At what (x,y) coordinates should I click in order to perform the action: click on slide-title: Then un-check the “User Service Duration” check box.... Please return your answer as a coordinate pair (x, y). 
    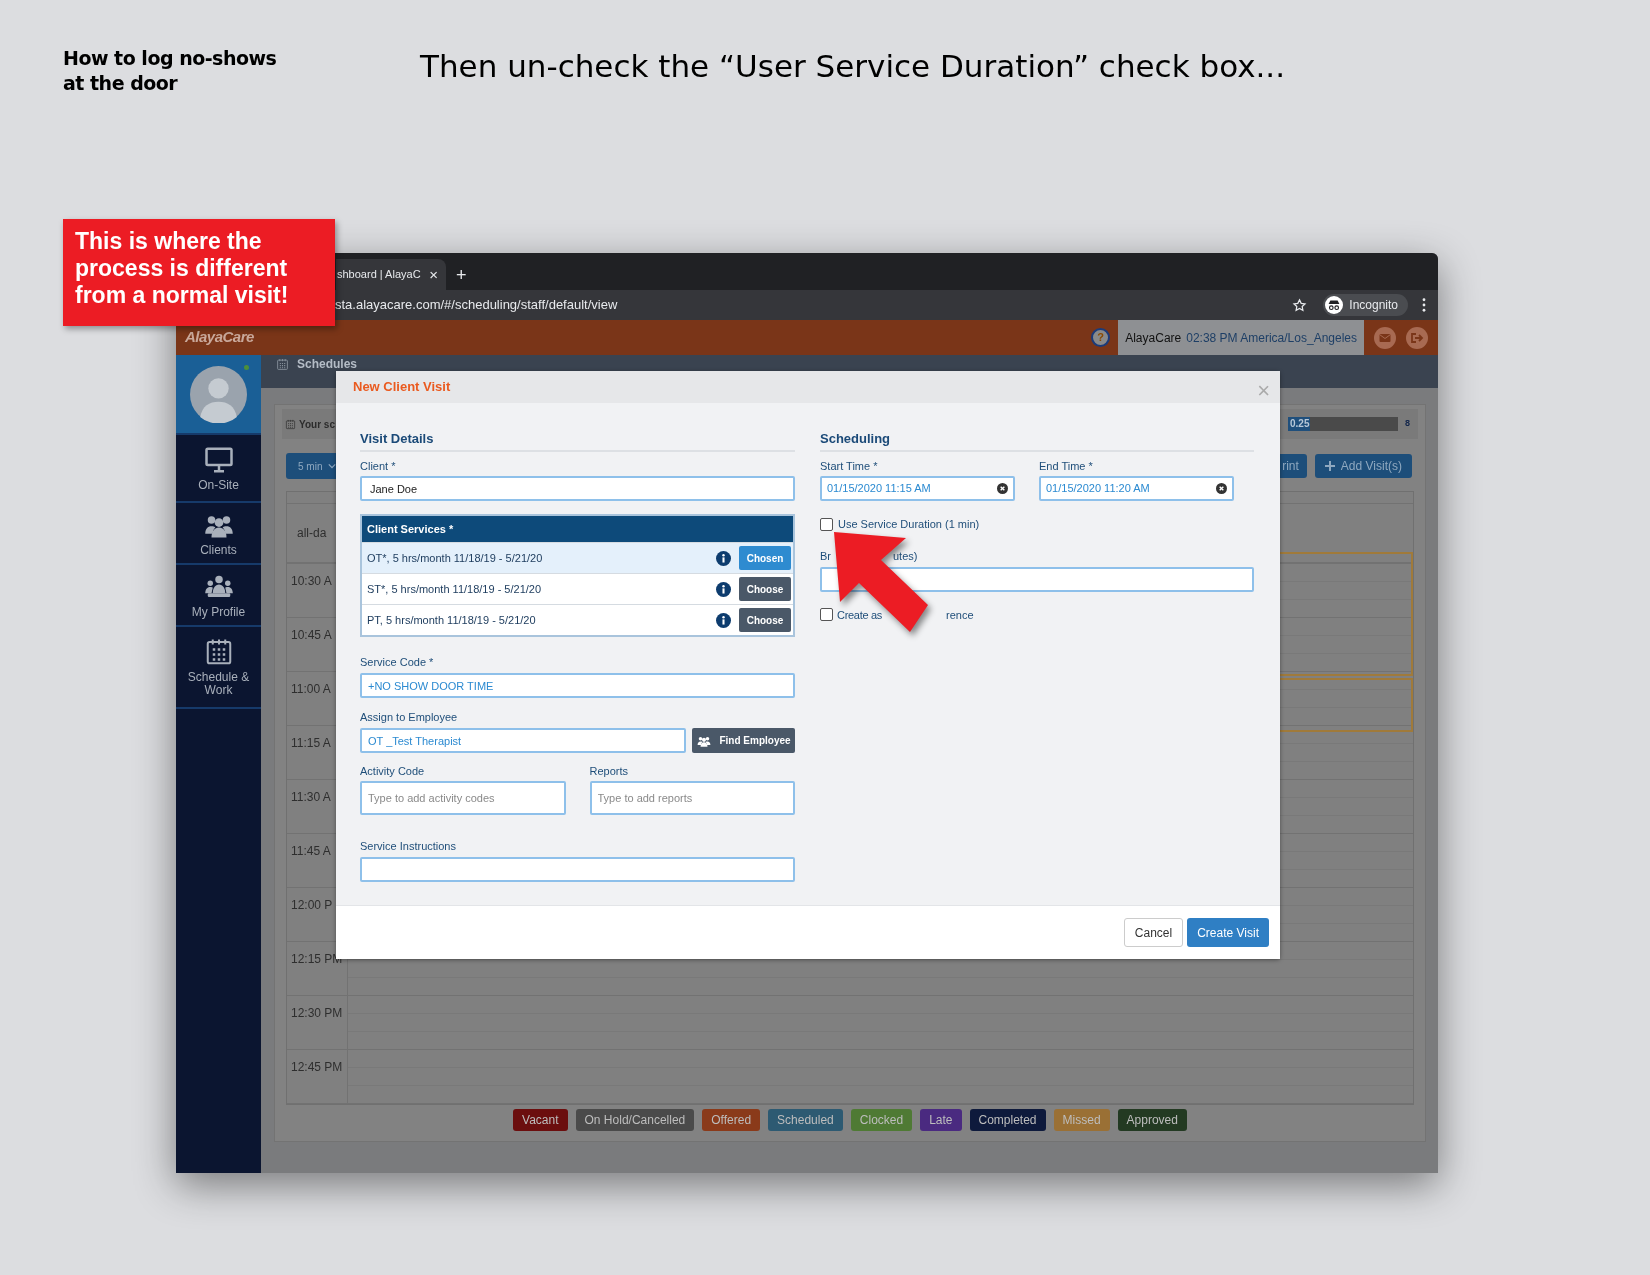
    Looking at the image, I should click on (853, 66).